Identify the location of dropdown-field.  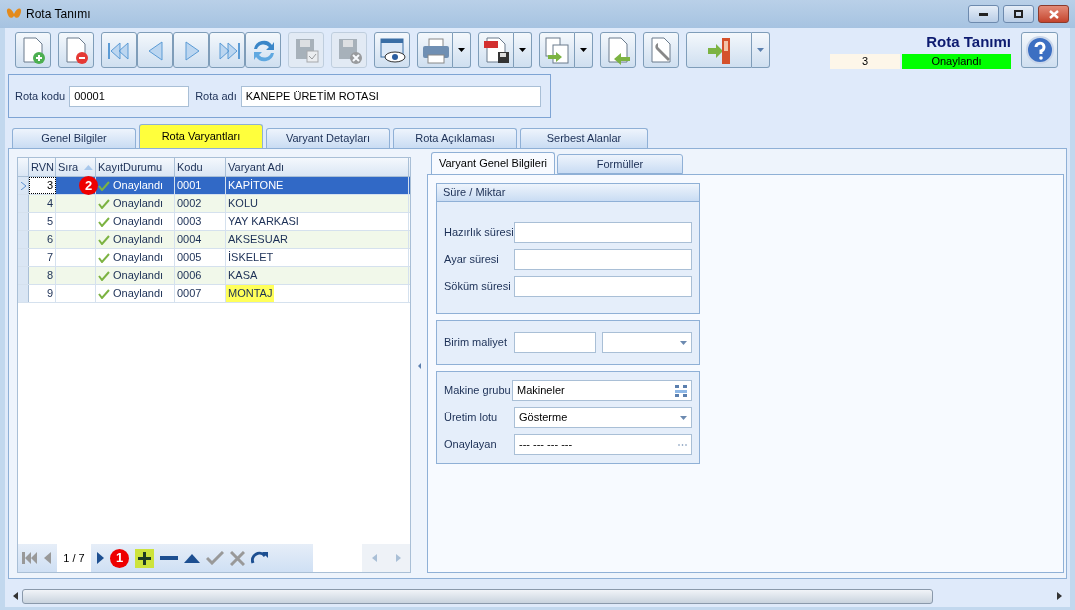
(647, 342).